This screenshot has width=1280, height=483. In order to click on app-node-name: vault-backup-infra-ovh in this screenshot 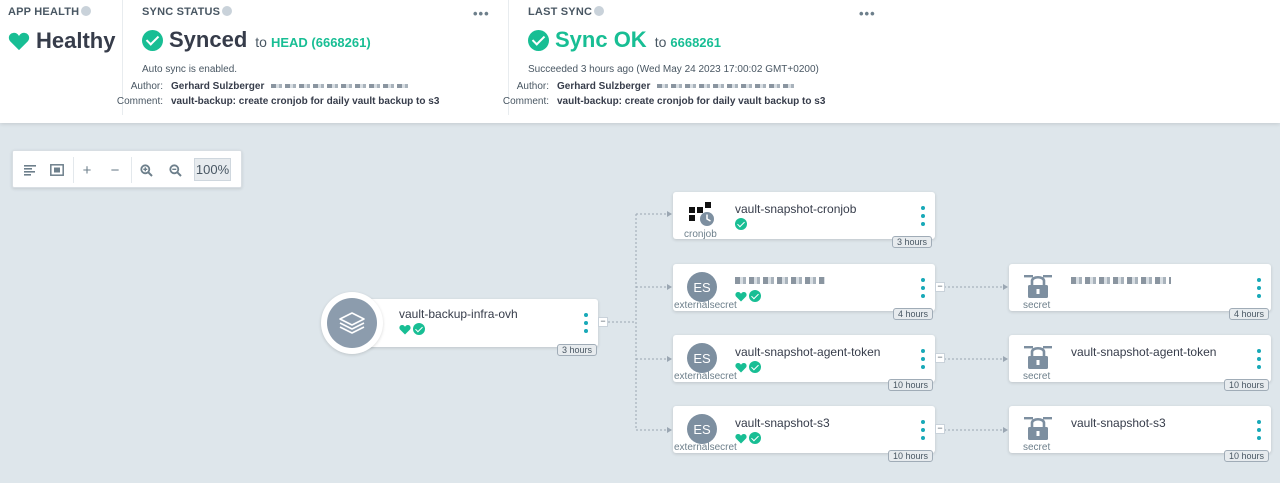, I will do `click(458, 314)`.